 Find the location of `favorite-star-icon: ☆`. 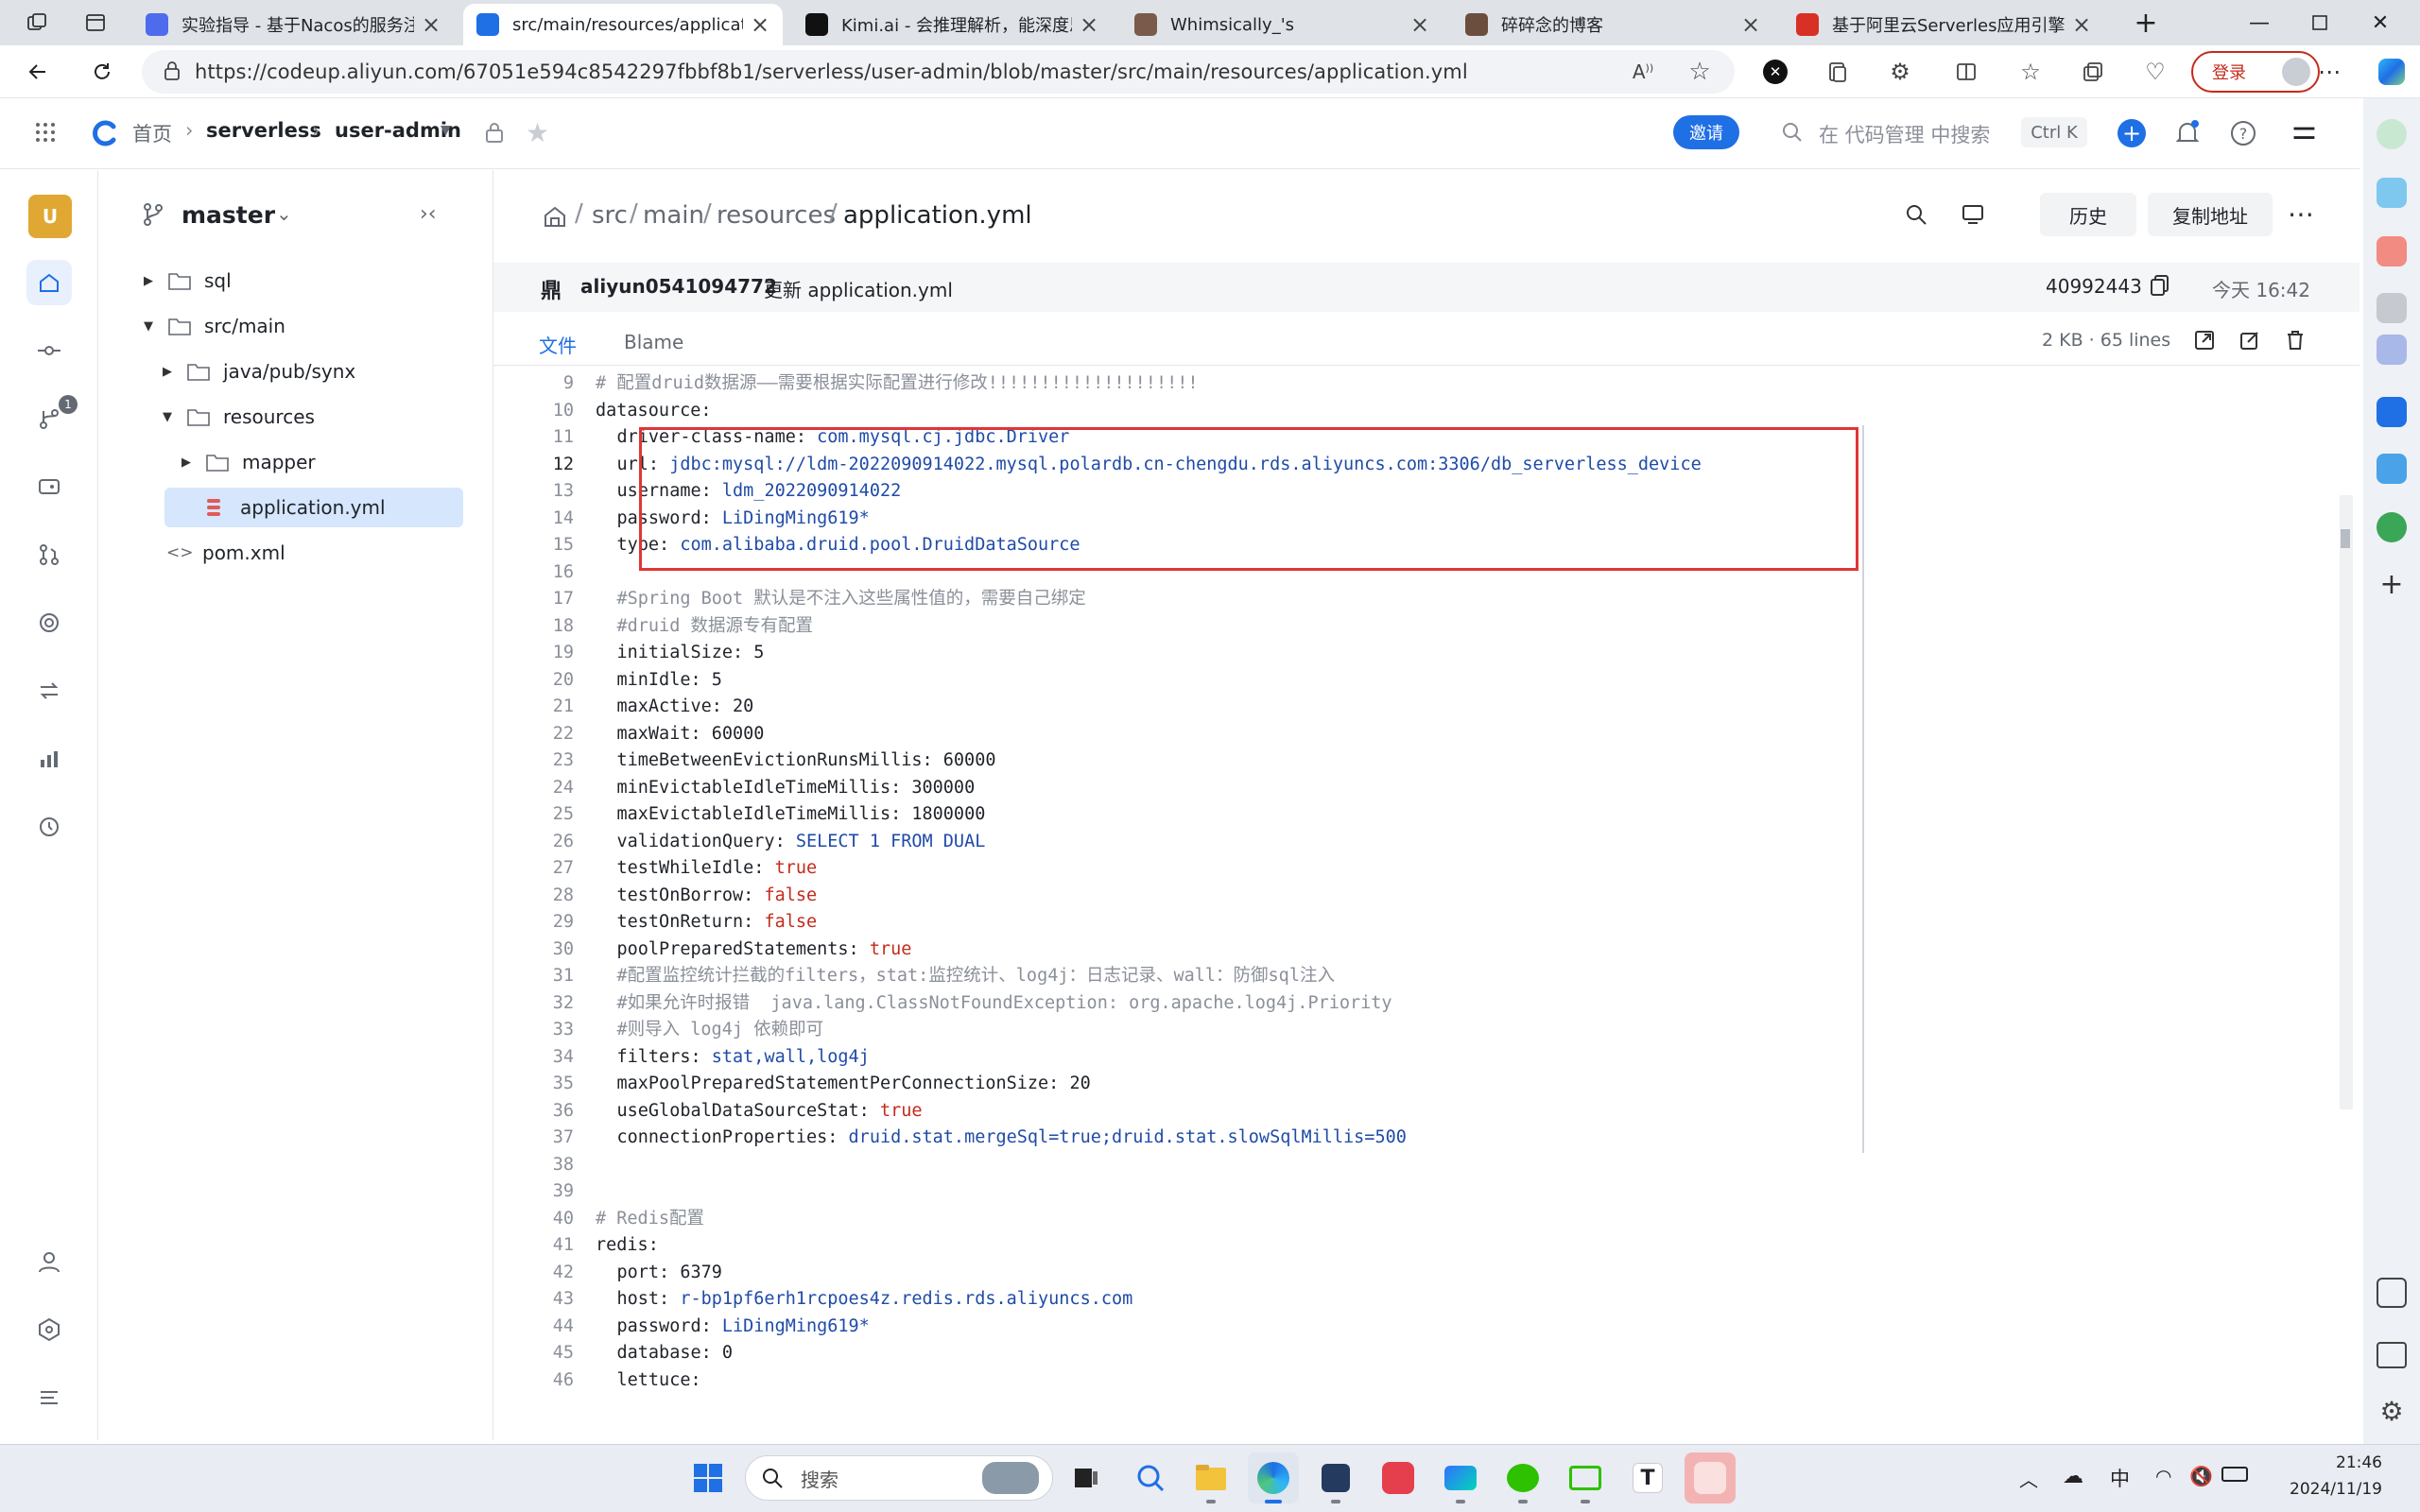

favorite-star-icon: ☆ is located at coordinates (1700, 72).